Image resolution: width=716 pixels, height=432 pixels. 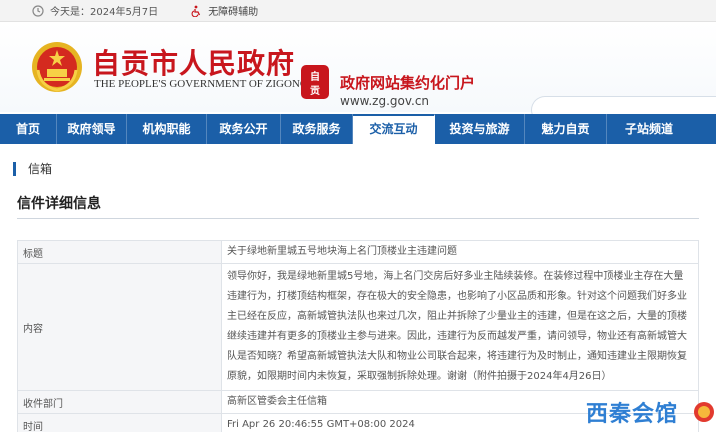 I want to click on row-label-title: 标题, so click(x=119, y=252).